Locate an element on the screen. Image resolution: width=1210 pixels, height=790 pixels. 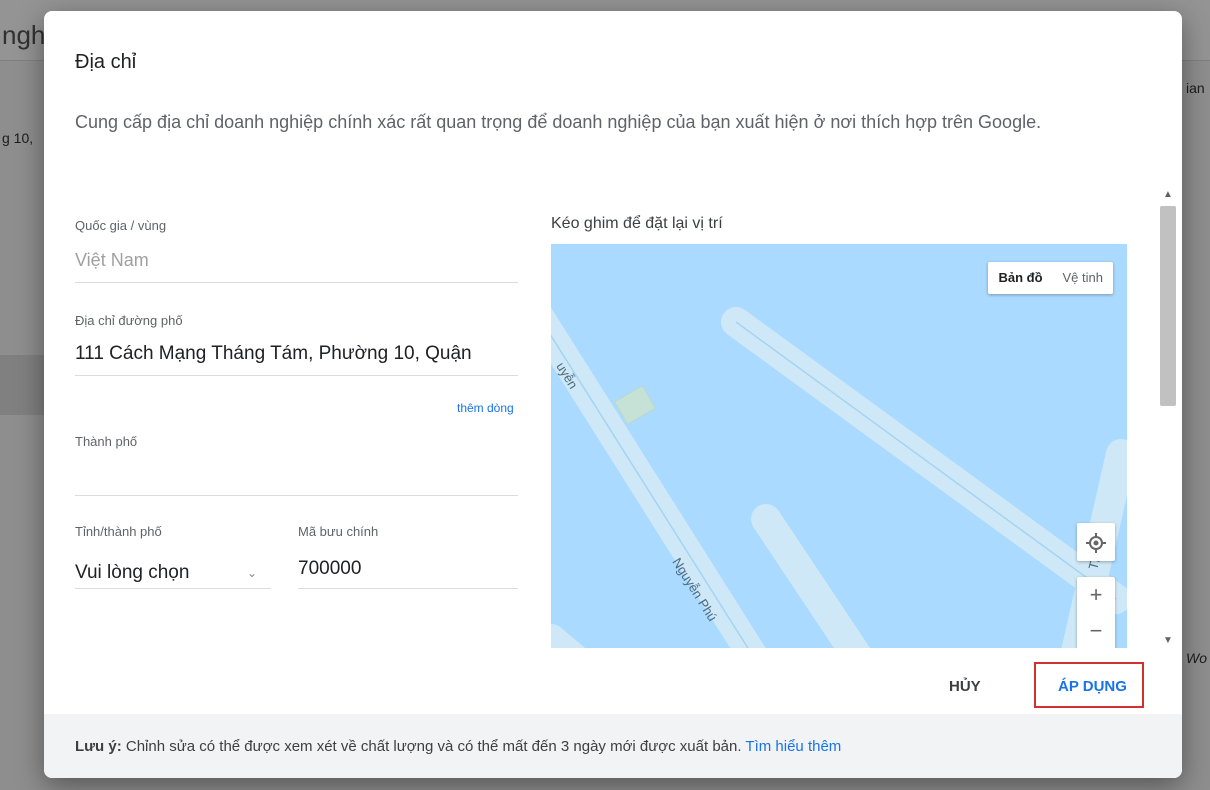
map-caption: Kéo ghim để đặt lại vị trí is located at coordinates (637, 223).